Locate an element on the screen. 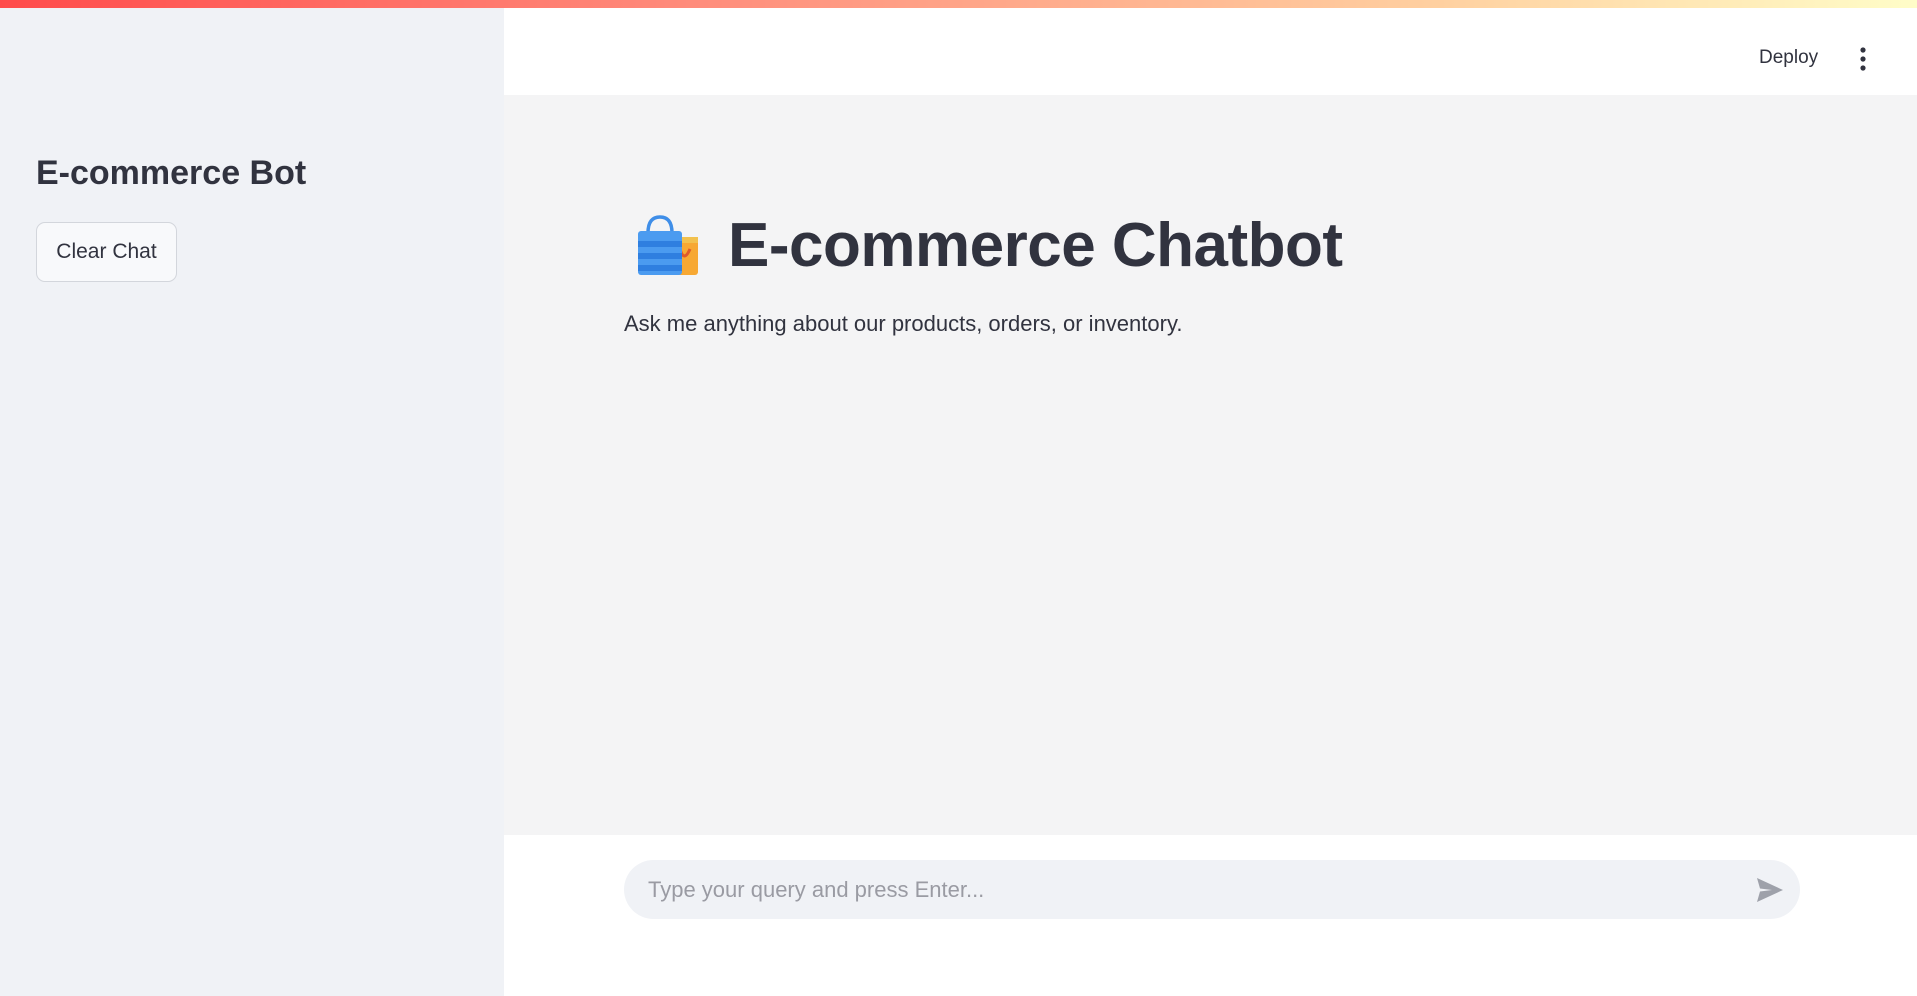 The height and width of the screenshot is (996, 1917). send-button is located at coordinates (1770, 890).